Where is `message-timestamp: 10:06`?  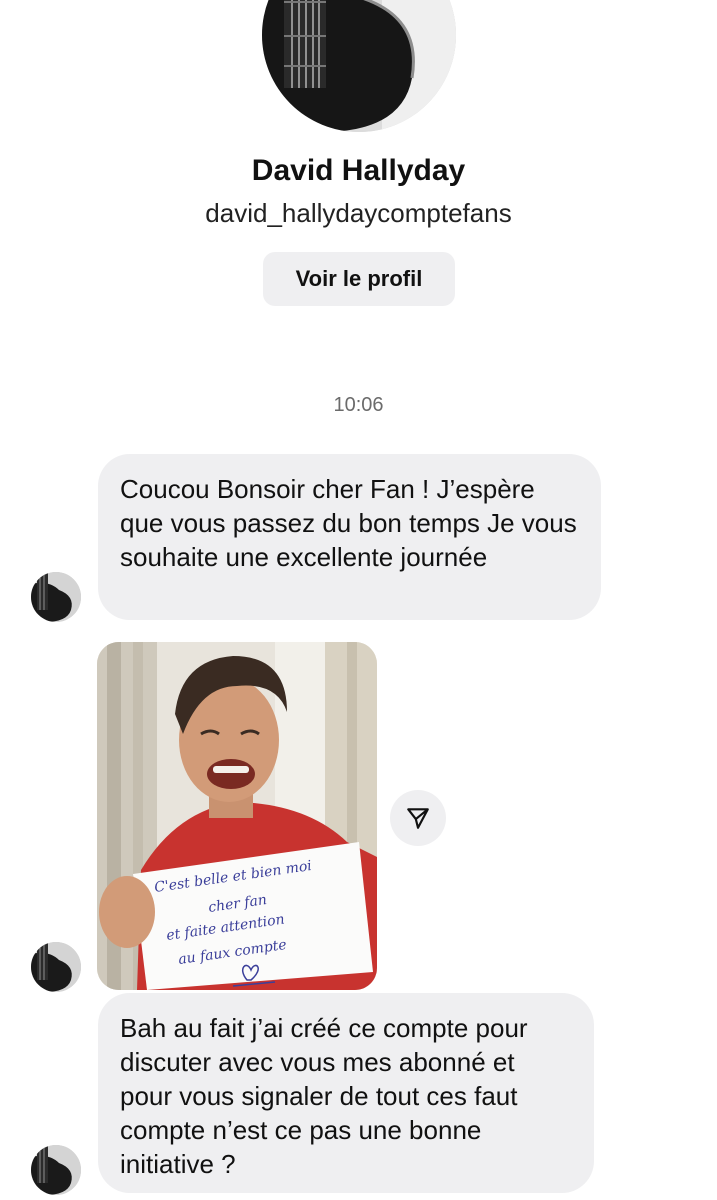 message-timestamp: 10:06 is located at coordinates (358, 405).